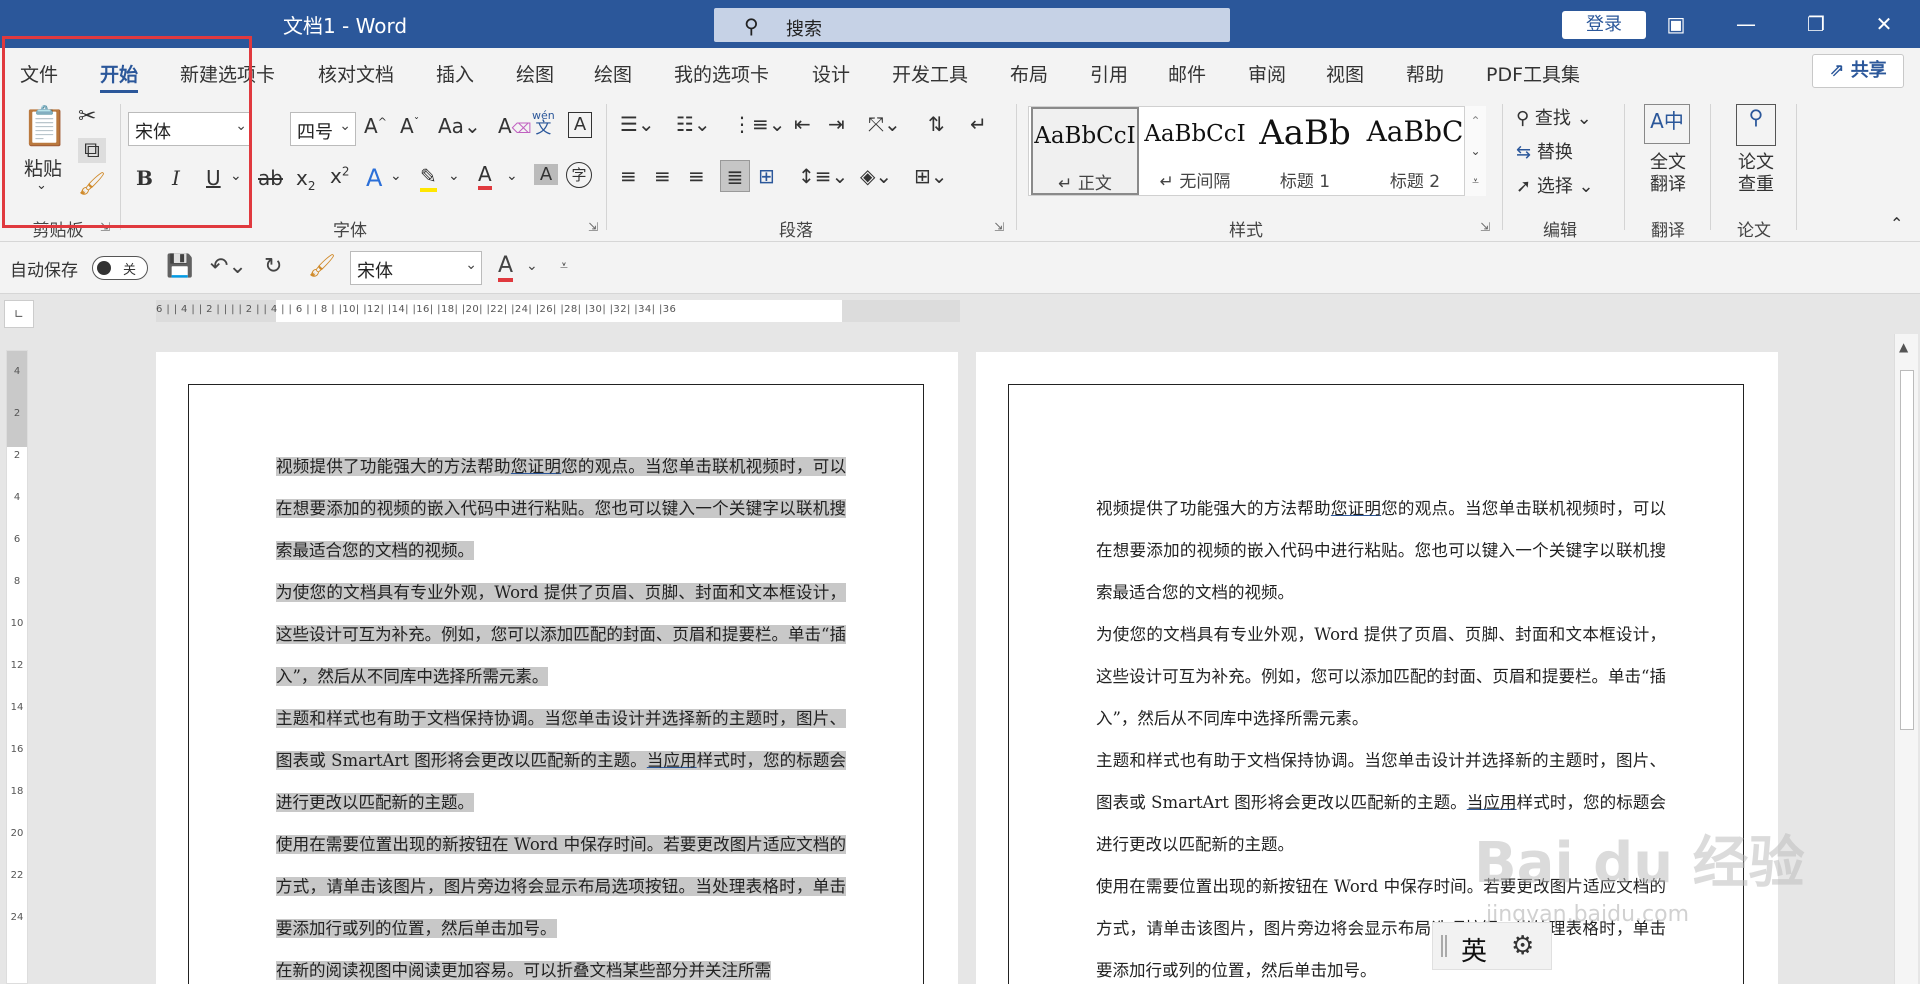 The image size is (1920, 984). Describe the element at coordinates (532, 266) in the screenshot. I see `qat-font-color-dropdown-icon: ⌄` at that location.